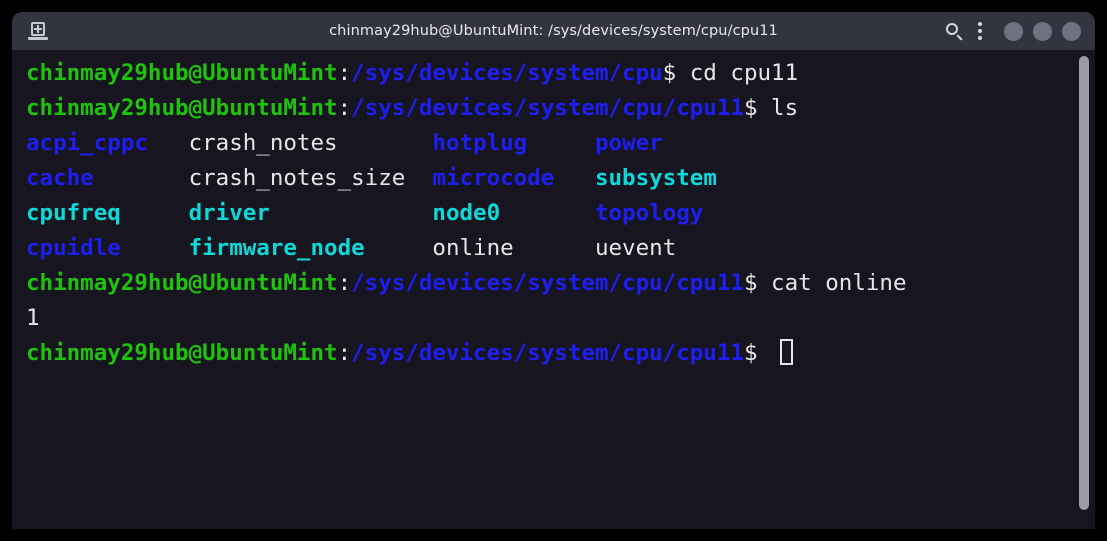 Image resolution: width=1107 pixels, height=541 pixels. What do you see at coordinates (33, 318) in the screenshot?
I see `terminal-output-text: 1` at bounding box center [33, 318].